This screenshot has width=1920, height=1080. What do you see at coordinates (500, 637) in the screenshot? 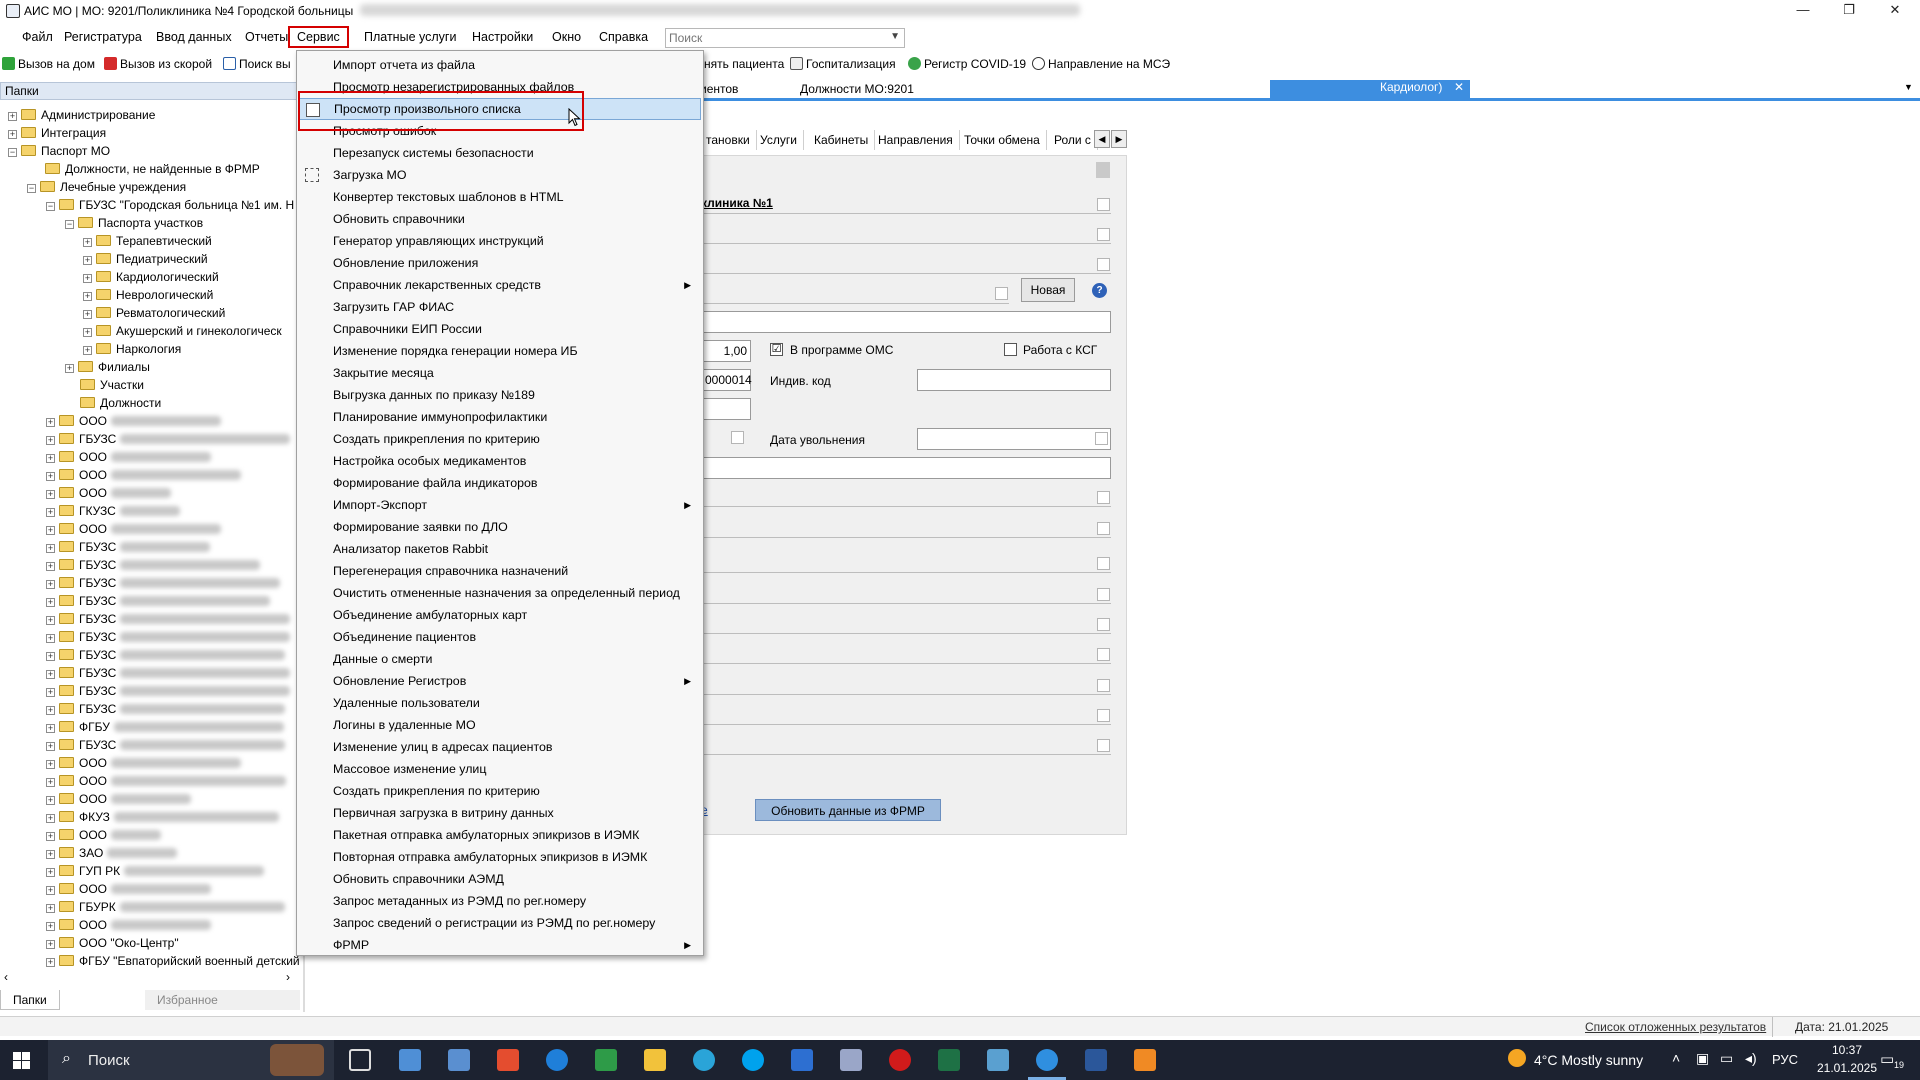
I see `menu-item: Объединение пациентов` at bounding box center [500, 637].